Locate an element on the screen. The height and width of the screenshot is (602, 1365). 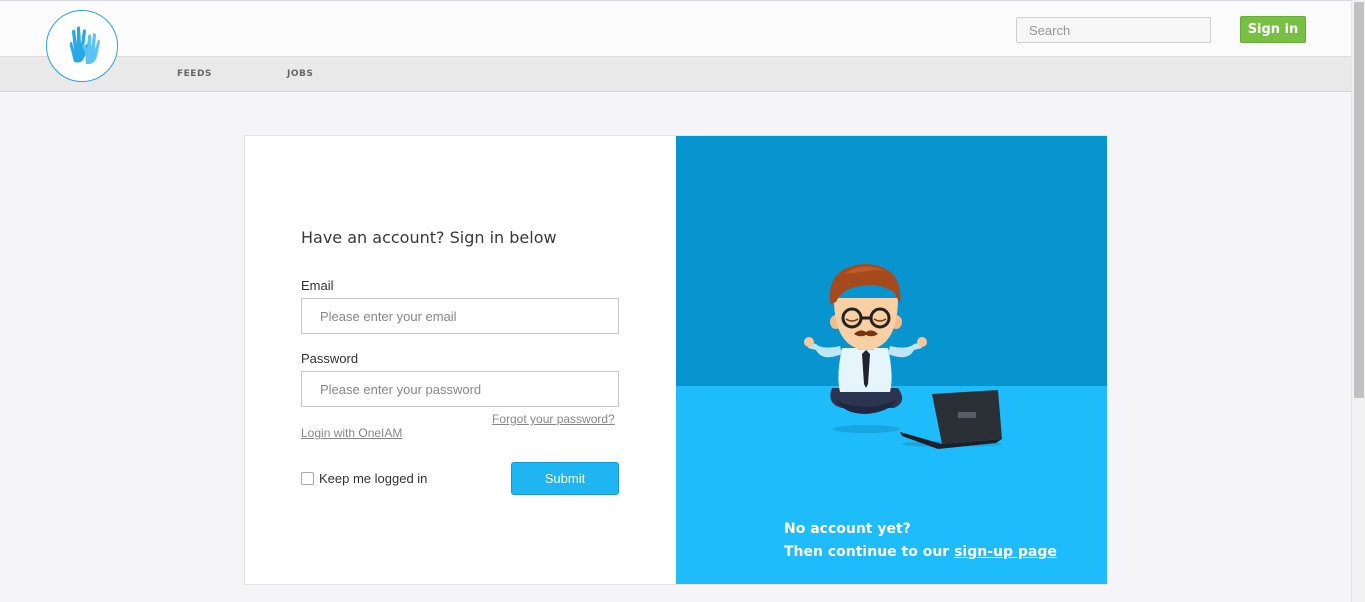
email-field is located at coordinates (460, 316).